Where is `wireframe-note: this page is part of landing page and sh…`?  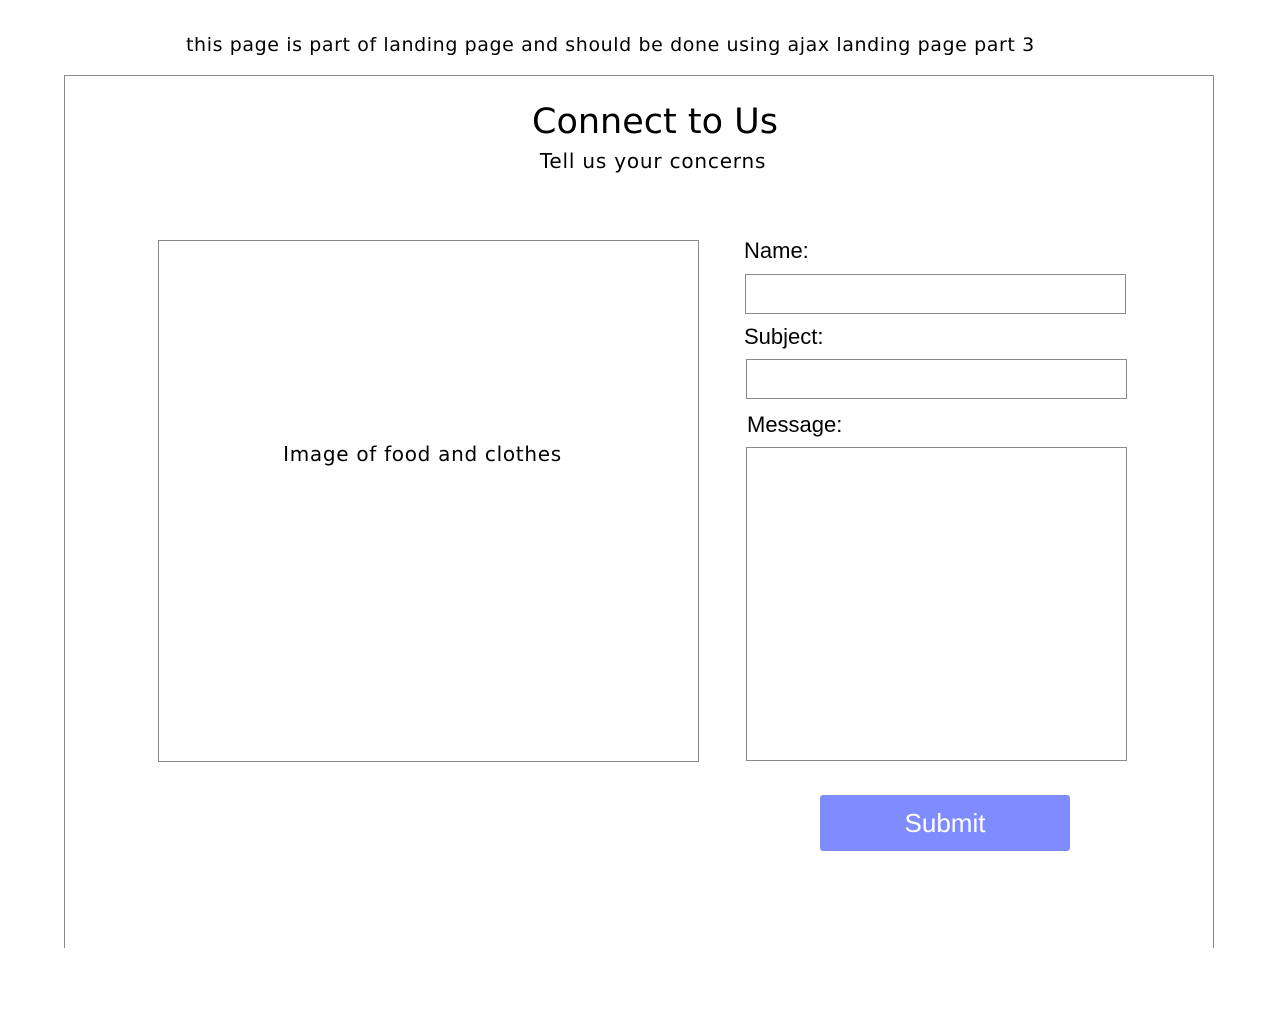 wireframe-note: this page is part of landing page and sh… is located at coordinates (610, 45).